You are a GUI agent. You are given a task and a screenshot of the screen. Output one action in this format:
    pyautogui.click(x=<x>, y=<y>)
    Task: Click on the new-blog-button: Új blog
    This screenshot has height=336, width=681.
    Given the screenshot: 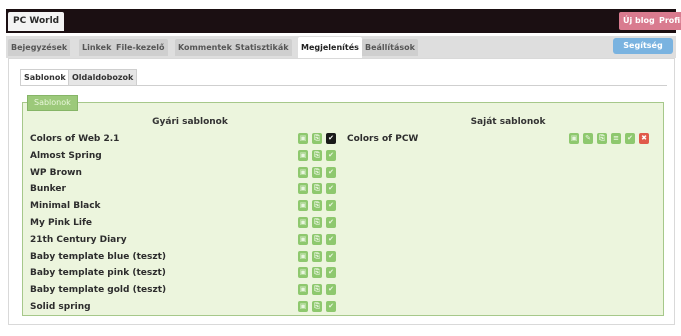 What is the action you would take?
    pyautogui.click(x=639, y=21)
    